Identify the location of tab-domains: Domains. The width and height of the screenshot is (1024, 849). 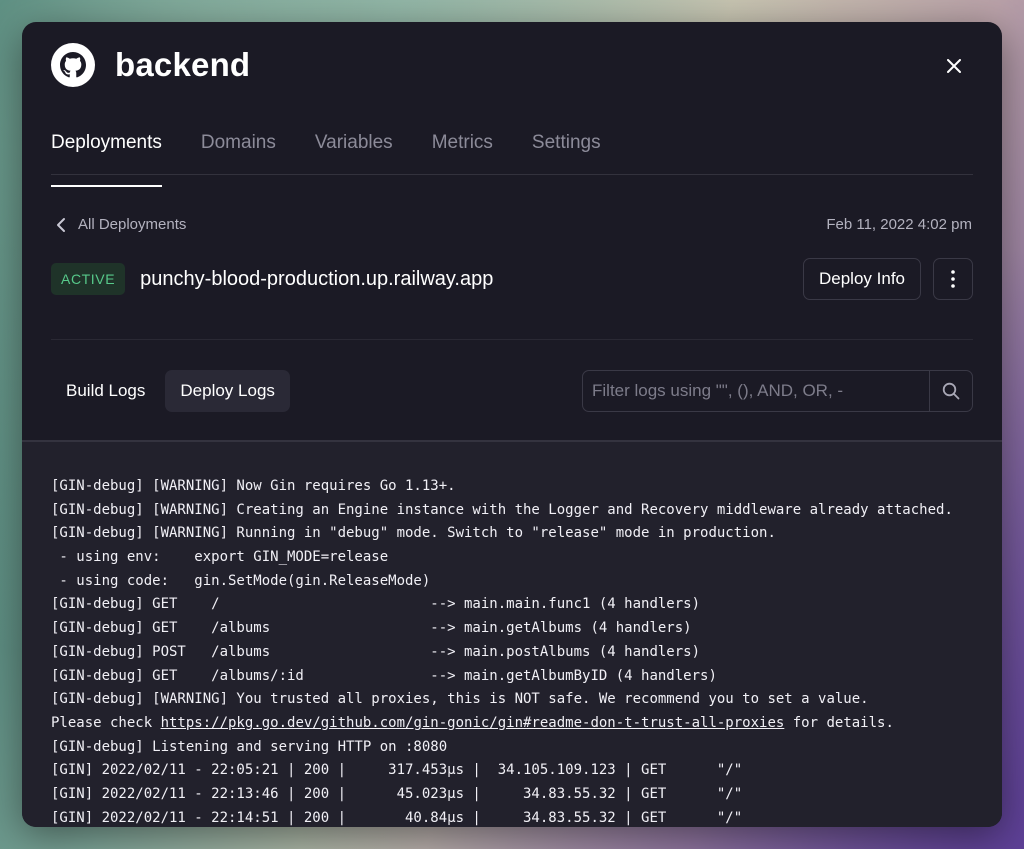
(238, 152).